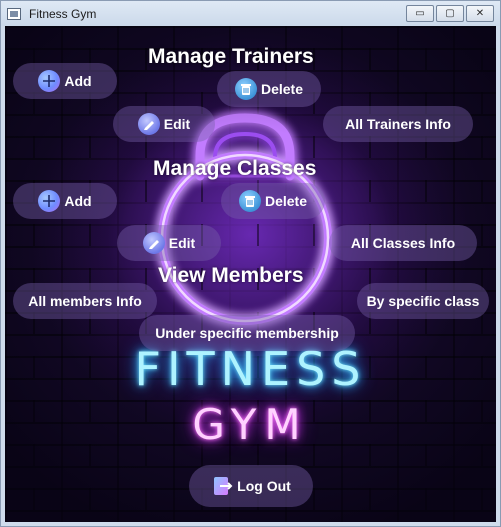 This screenshot has height=527, width=501. I want to click on trainer-delete-button: Delete, so click(269, 89).